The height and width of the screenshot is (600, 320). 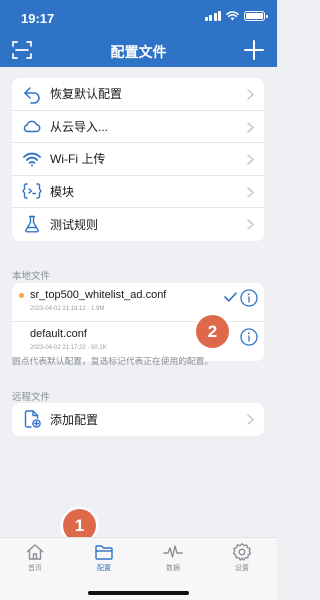 What do you see at coordinates (32, 191) in the screenshot?
I see `module-icon` at bounding box center [32, 191].